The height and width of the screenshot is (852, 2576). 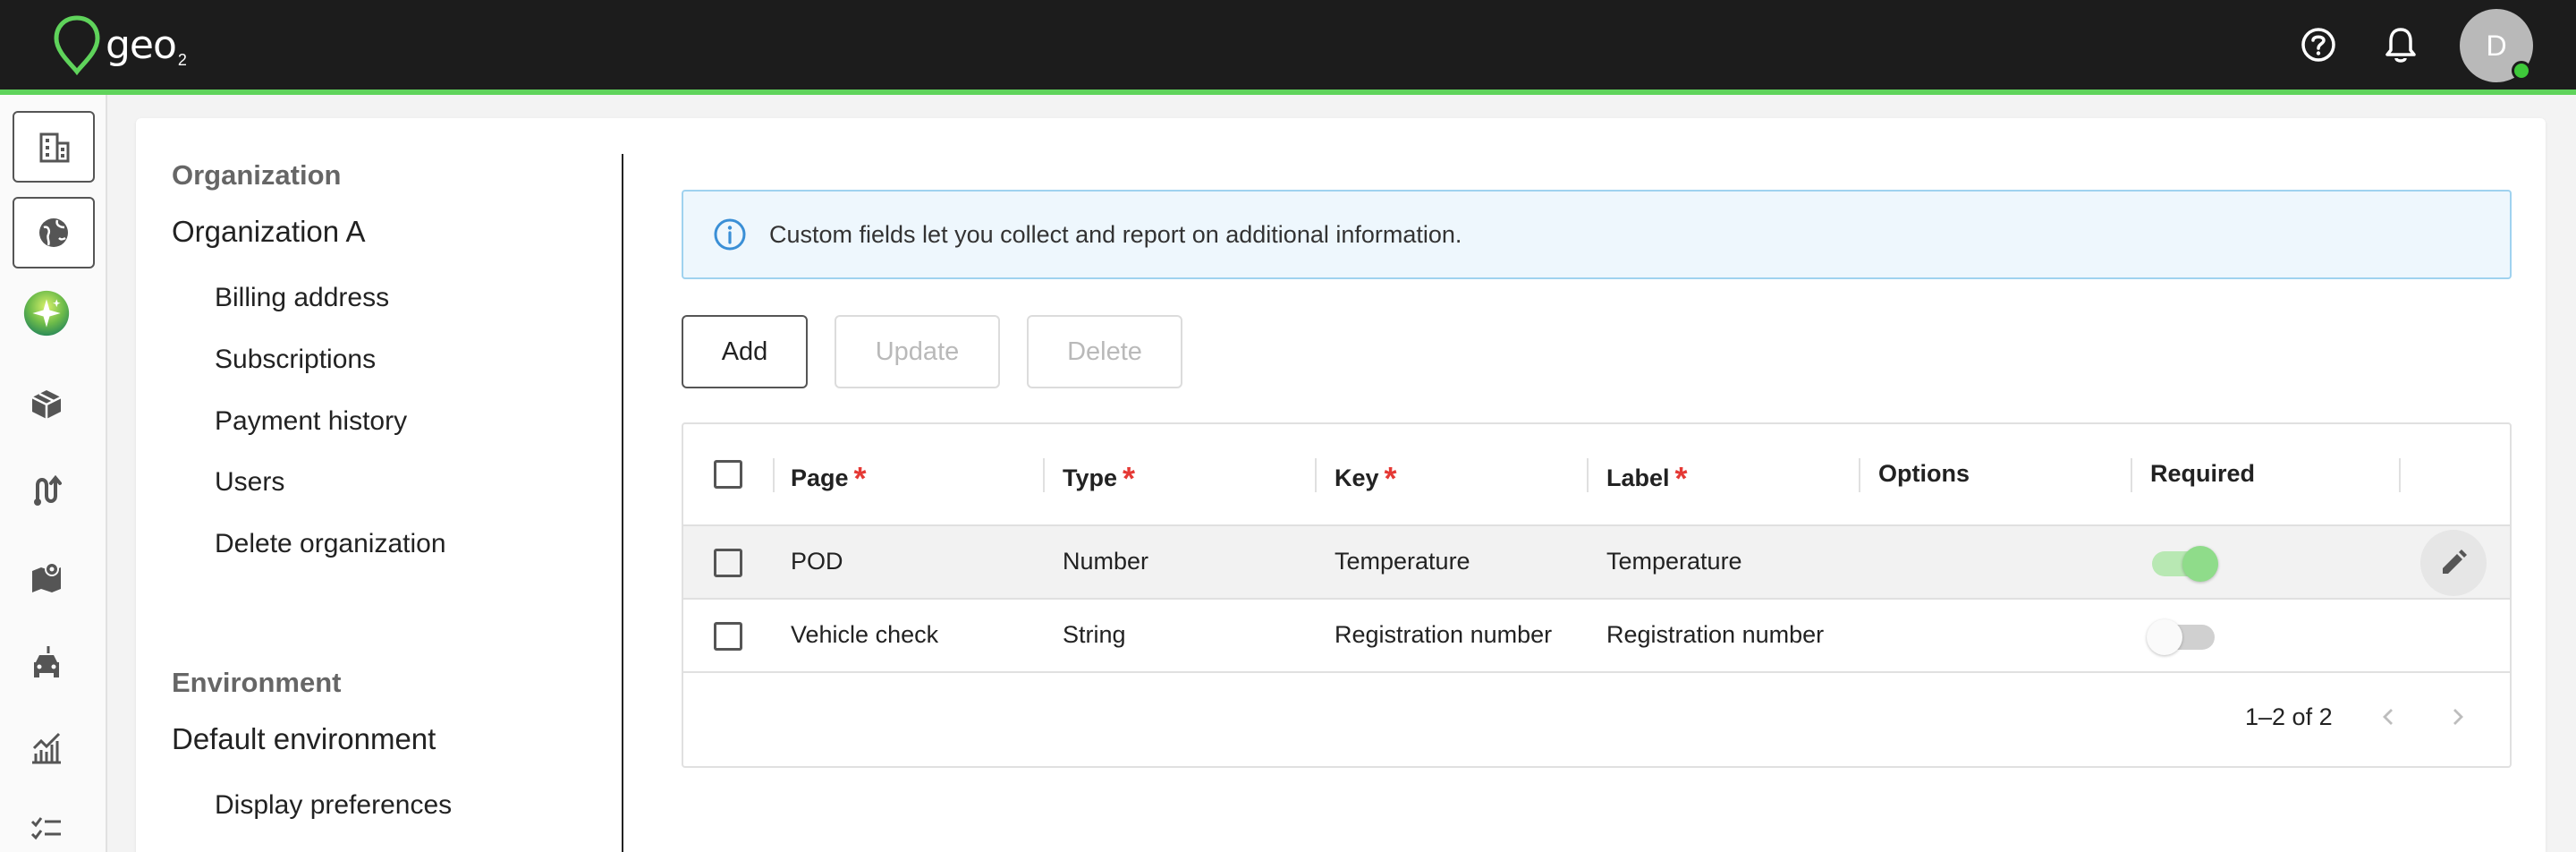 I want to click on column-header-key: Key *, so click(x=1366, y=476).